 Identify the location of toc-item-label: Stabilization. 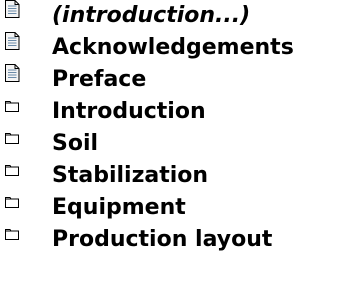
(130, 175).